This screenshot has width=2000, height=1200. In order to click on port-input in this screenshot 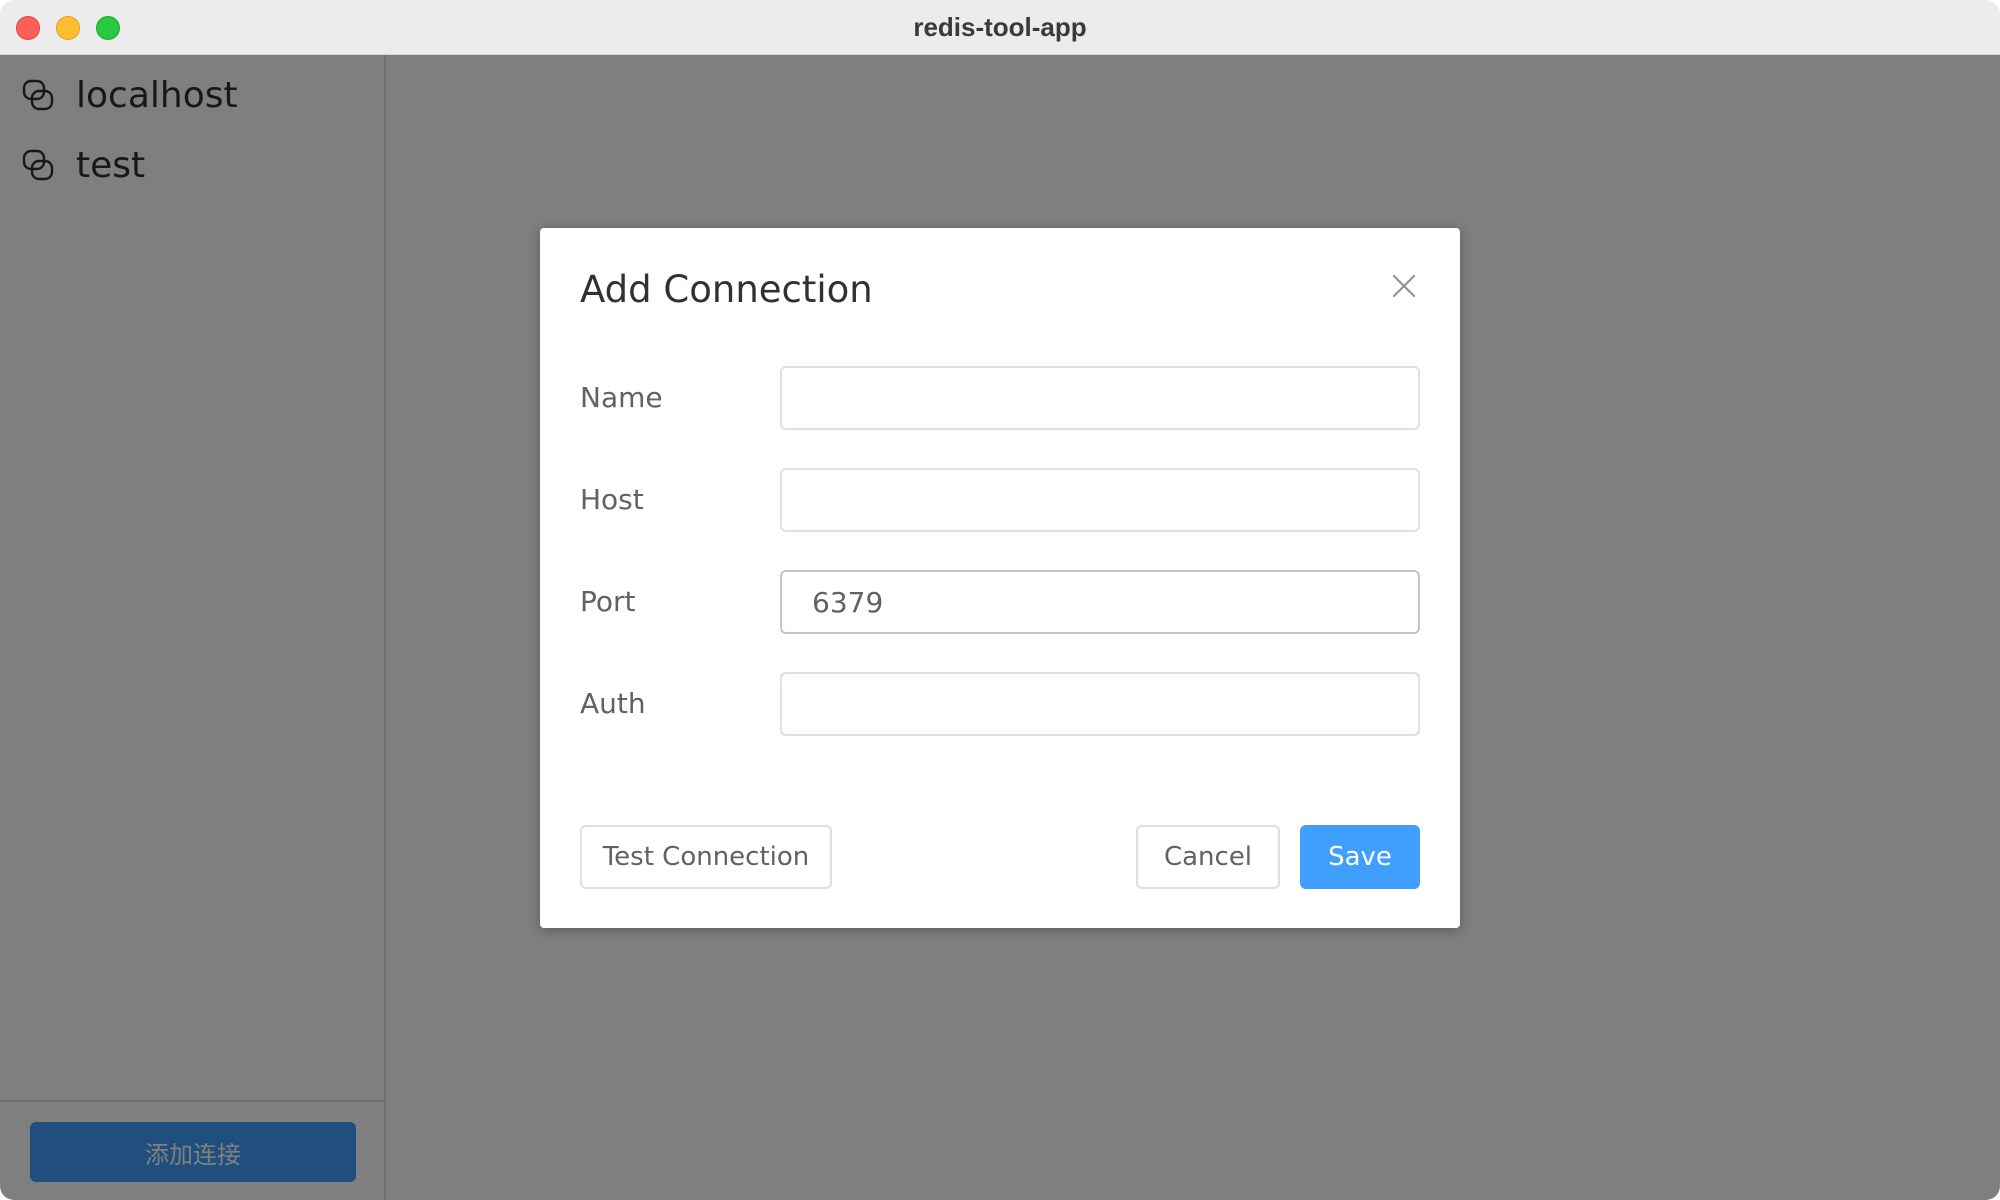, I will do `click(1100, 602)`.